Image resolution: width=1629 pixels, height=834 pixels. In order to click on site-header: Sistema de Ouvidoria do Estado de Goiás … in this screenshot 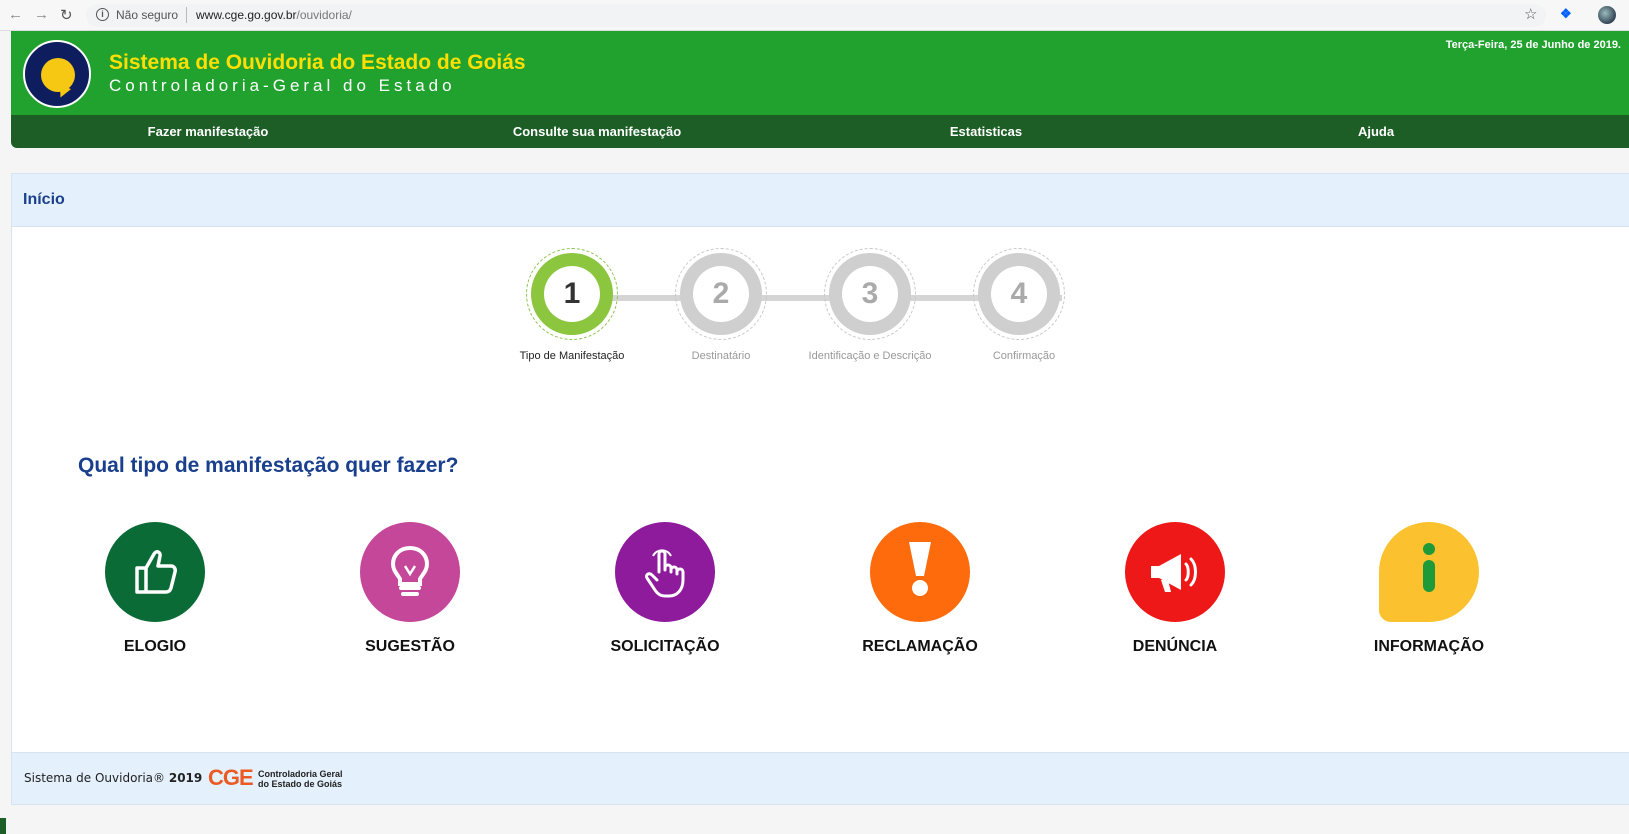, I will do `click(820, 73)`.